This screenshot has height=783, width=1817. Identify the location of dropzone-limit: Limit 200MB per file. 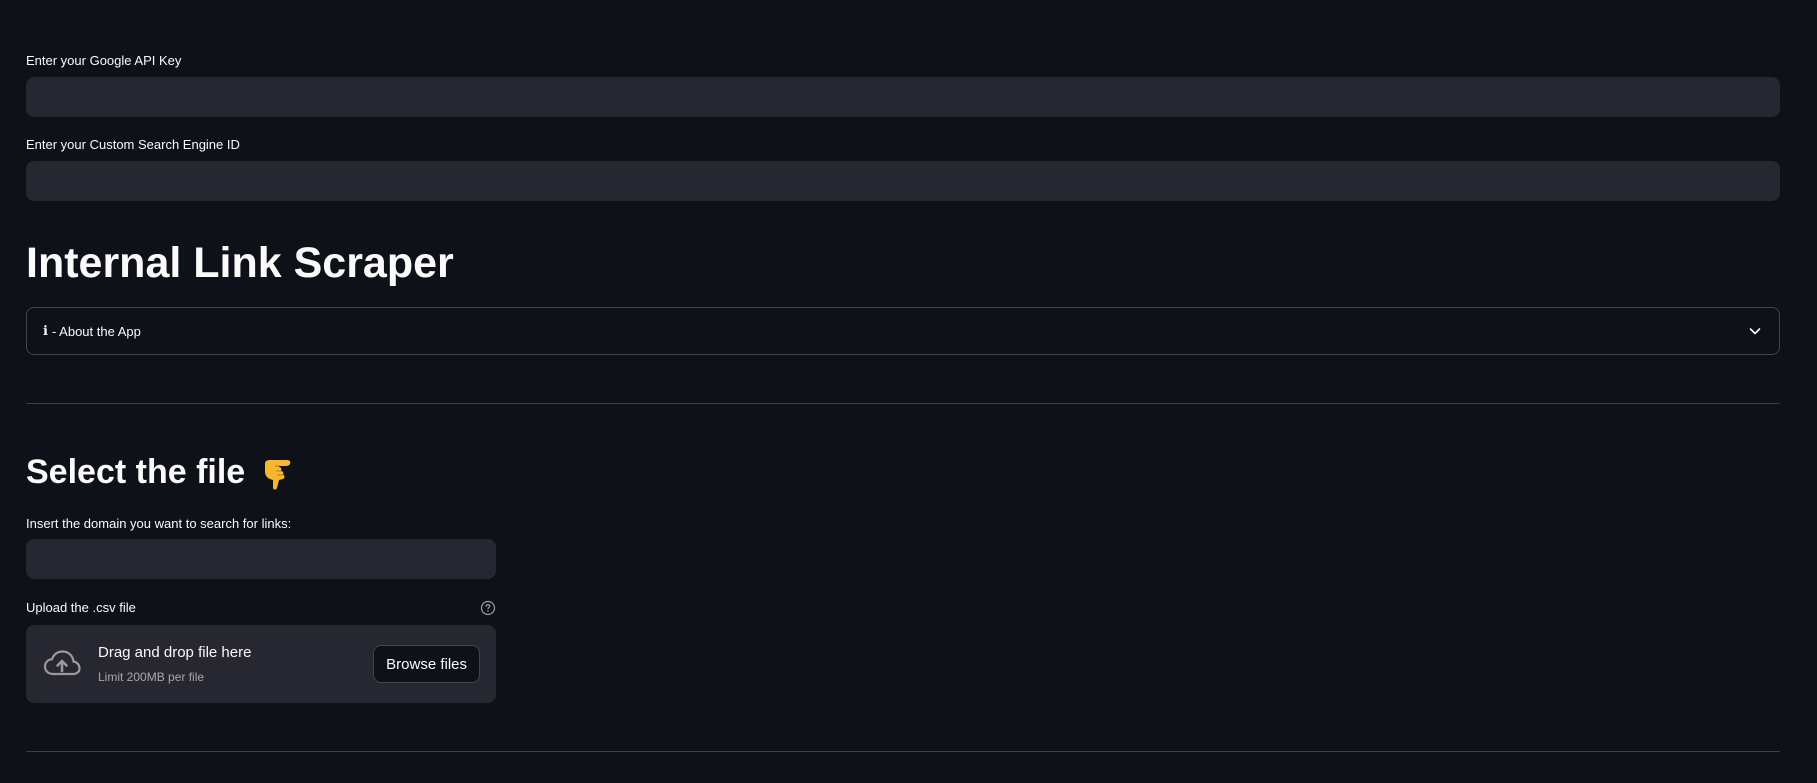
(151, 677).